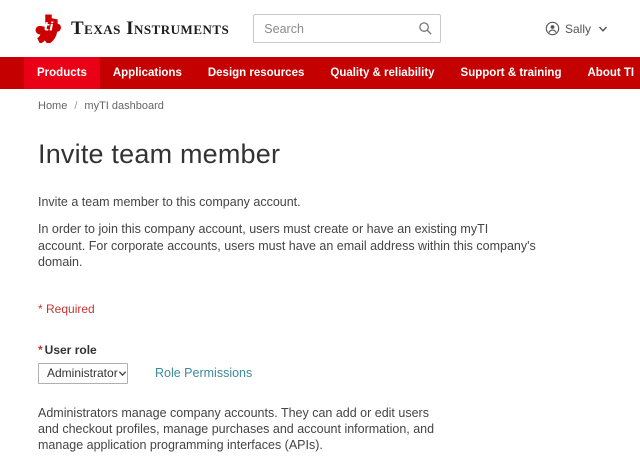 The width and height of the screenshot is (640, 461). What do you see at coordinates (52, 106) in the screenshot?
I see `breadcrumb-home: Home` at bounding box center [52, 106].